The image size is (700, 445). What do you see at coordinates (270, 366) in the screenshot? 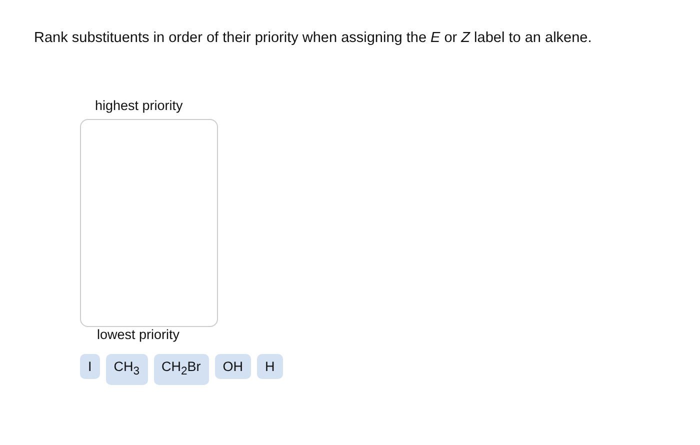
I see `substituent-chip: H` at bounding box center [270, 366].